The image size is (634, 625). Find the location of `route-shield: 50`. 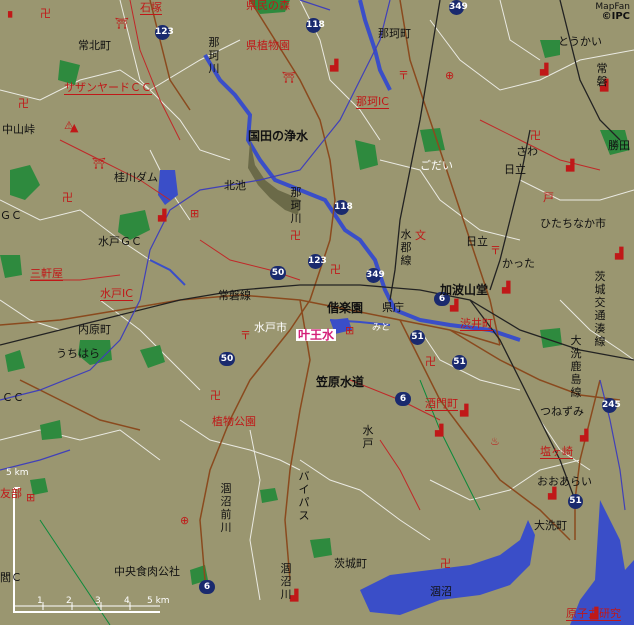

route-shield: 50 is located at coordinates (278, 273).